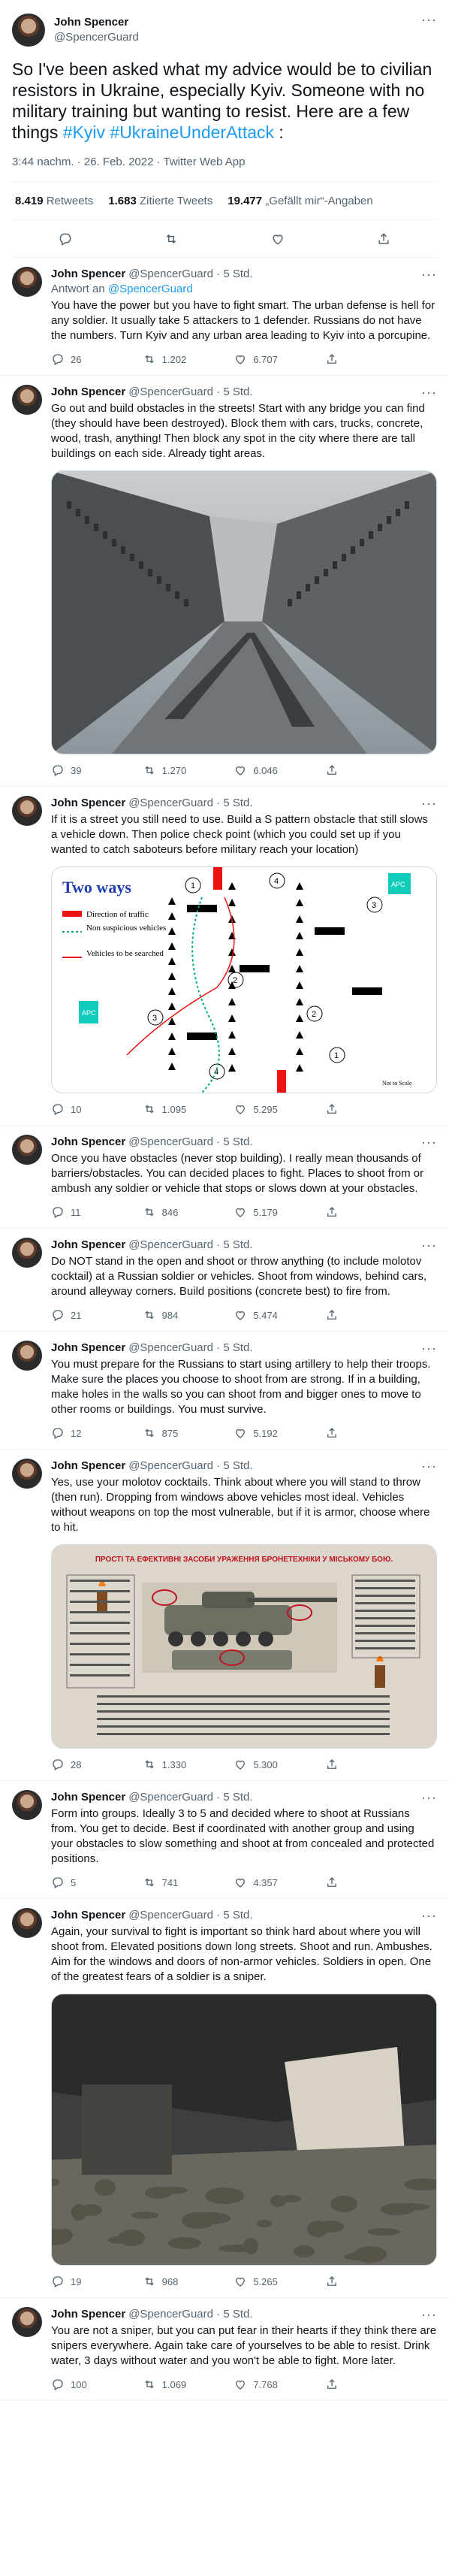 The width and height of the screenshot is (449, 2576). Describe the element at coordinates (244, 612) in the screenshot. I see `street-barricade-photo` at that location.